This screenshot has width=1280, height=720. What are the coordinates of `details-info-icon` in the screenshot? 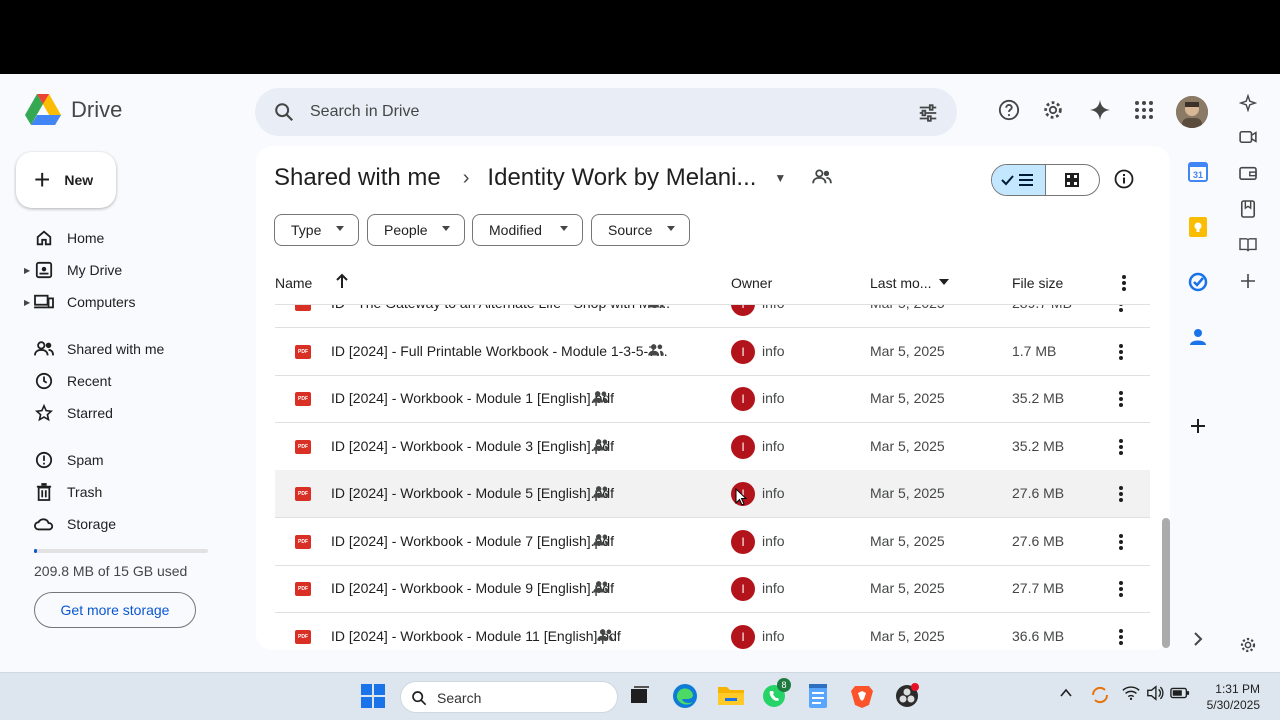 It's located at (1124, 181).